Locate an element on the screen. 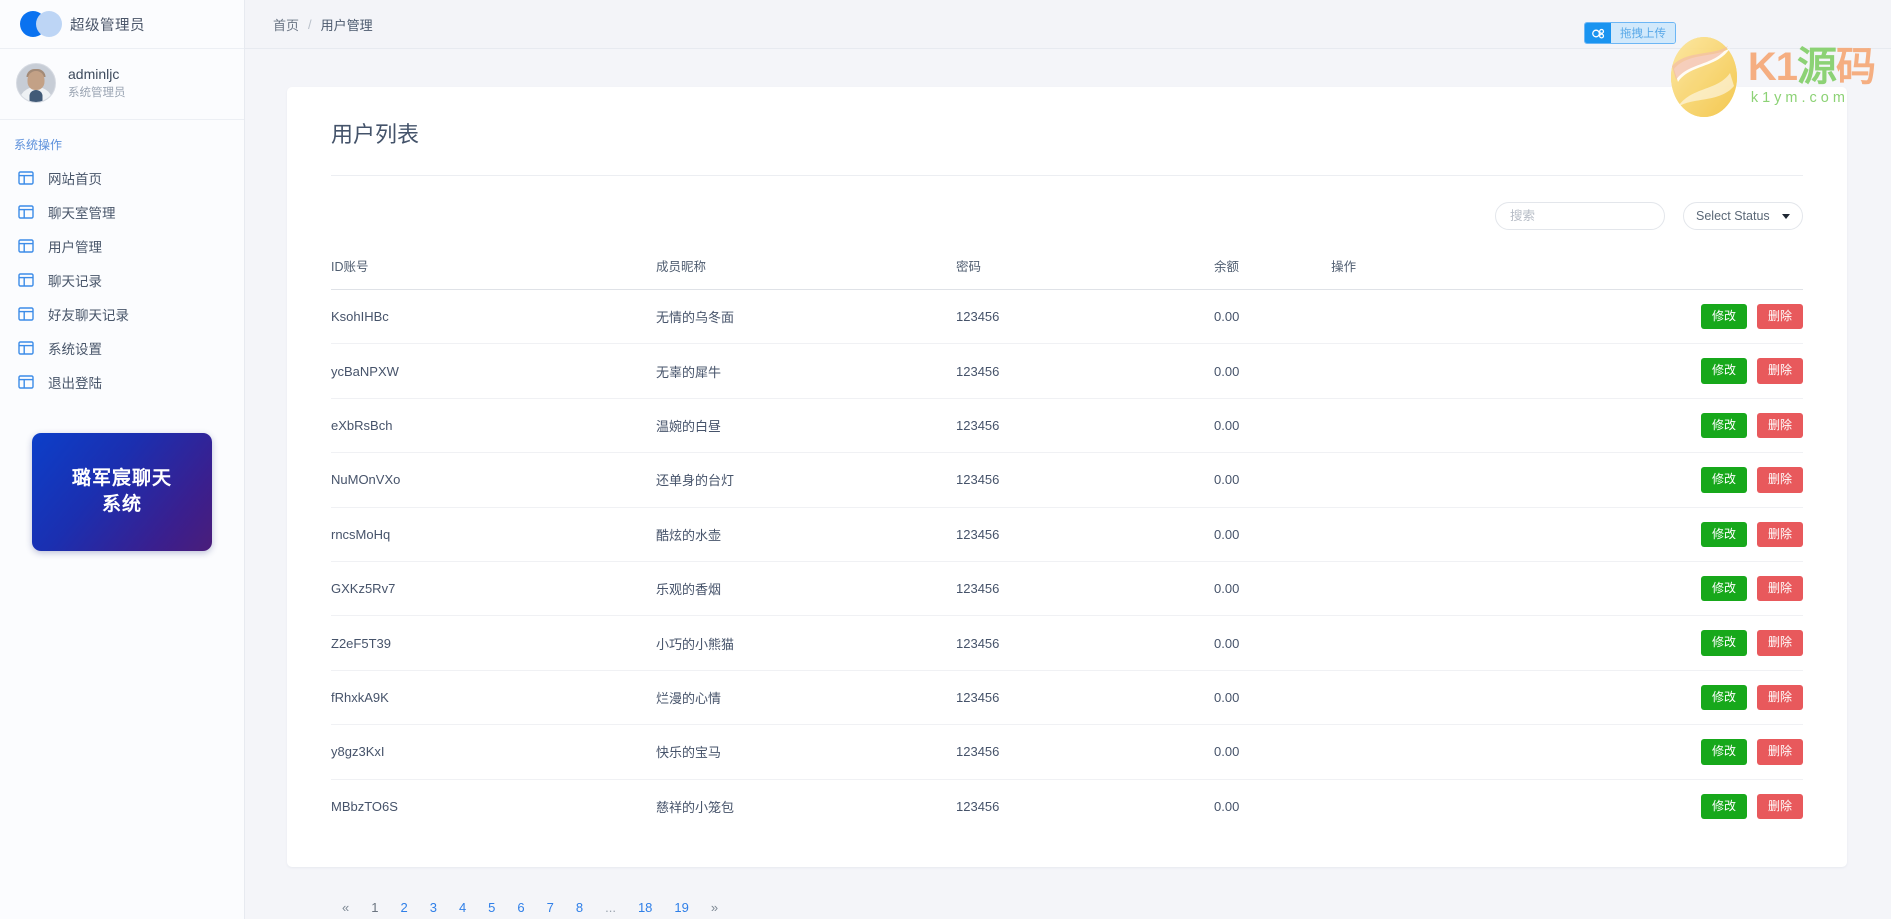  table-row: y8gz3KxI 快乐的宝马 123456 0.00 修改 删除 is located at coordinates (1067, 752).